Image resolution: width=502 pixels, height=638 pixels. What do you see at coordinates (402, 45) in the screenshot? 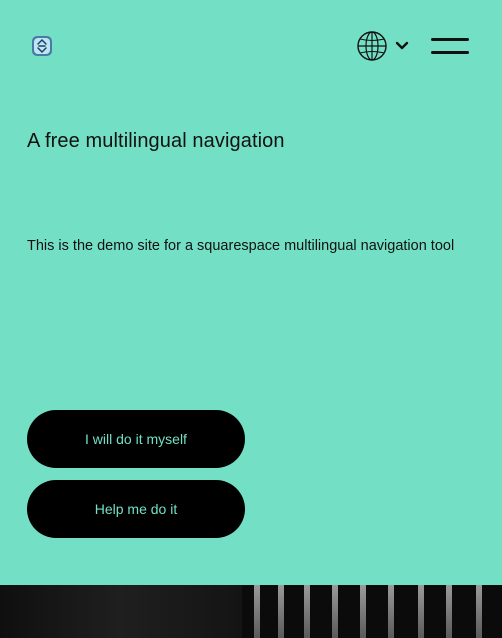
I see `chevron-down-icon` at bounding box center [402, 45].